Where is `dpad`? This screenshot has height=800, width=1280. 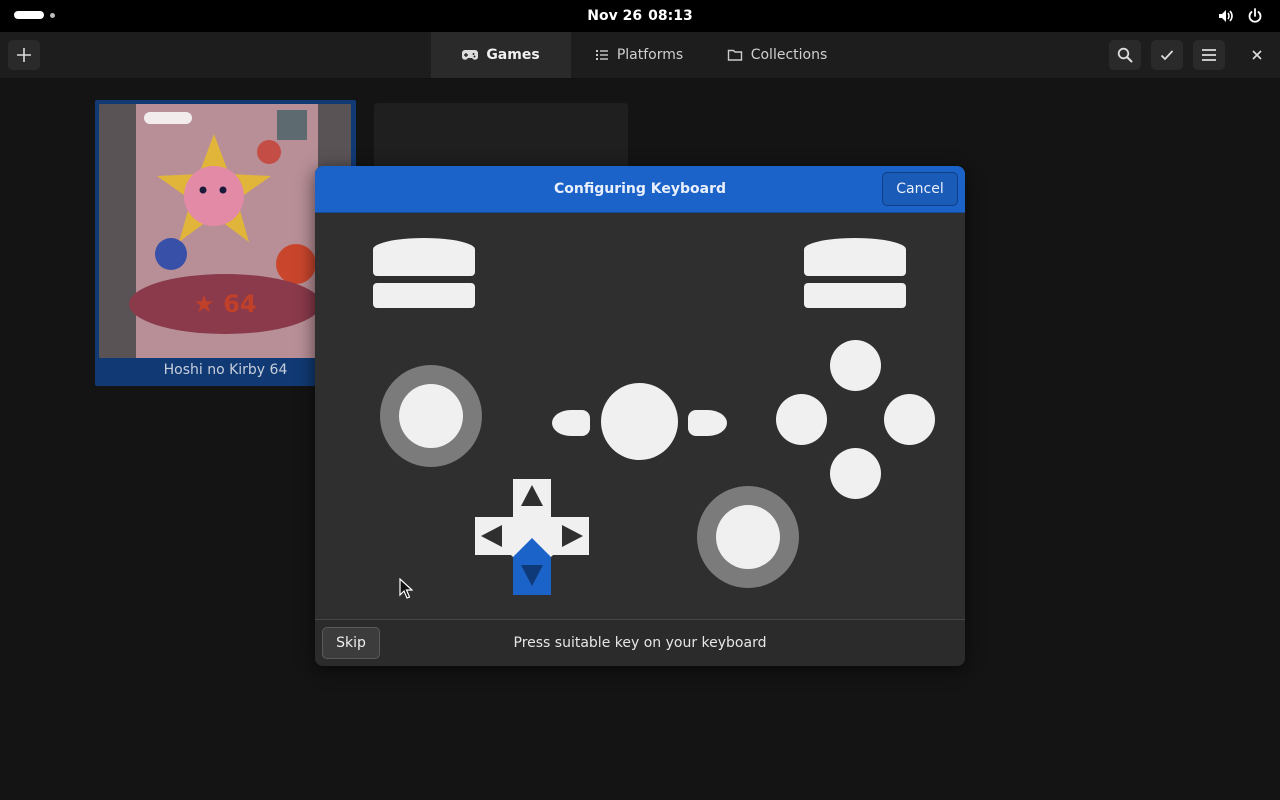 dpad is located at coordinates (532, 537).